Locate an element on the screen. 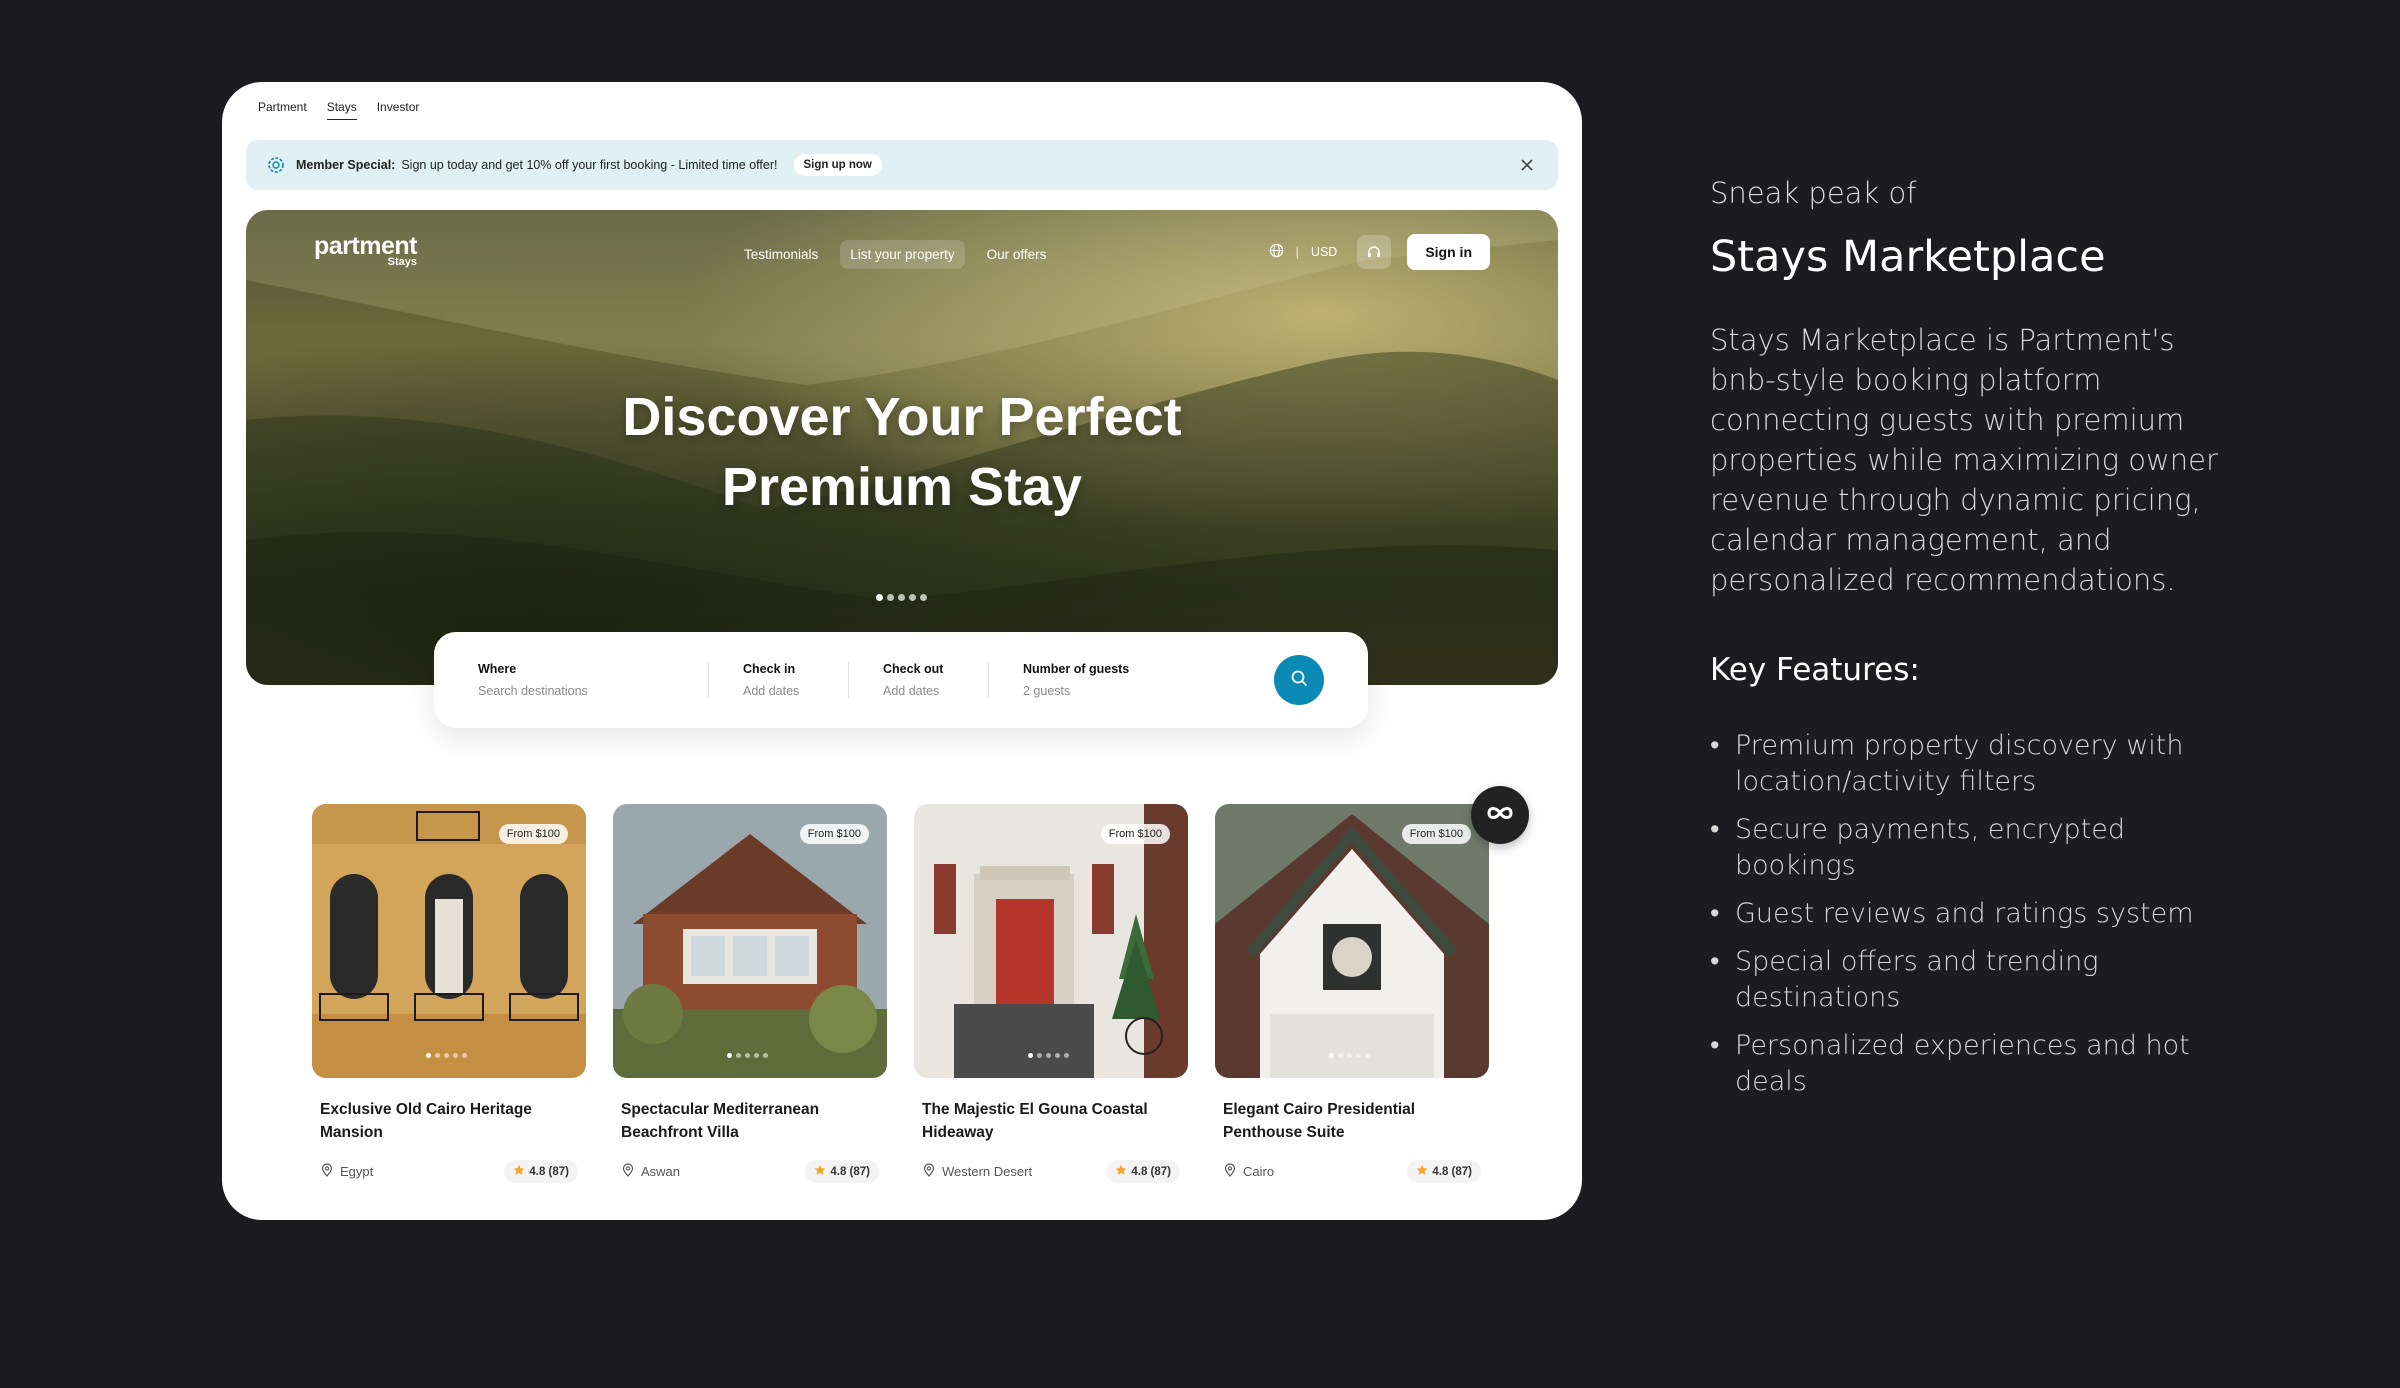  location-text: Egypt is located at coordinates (357, 1171).